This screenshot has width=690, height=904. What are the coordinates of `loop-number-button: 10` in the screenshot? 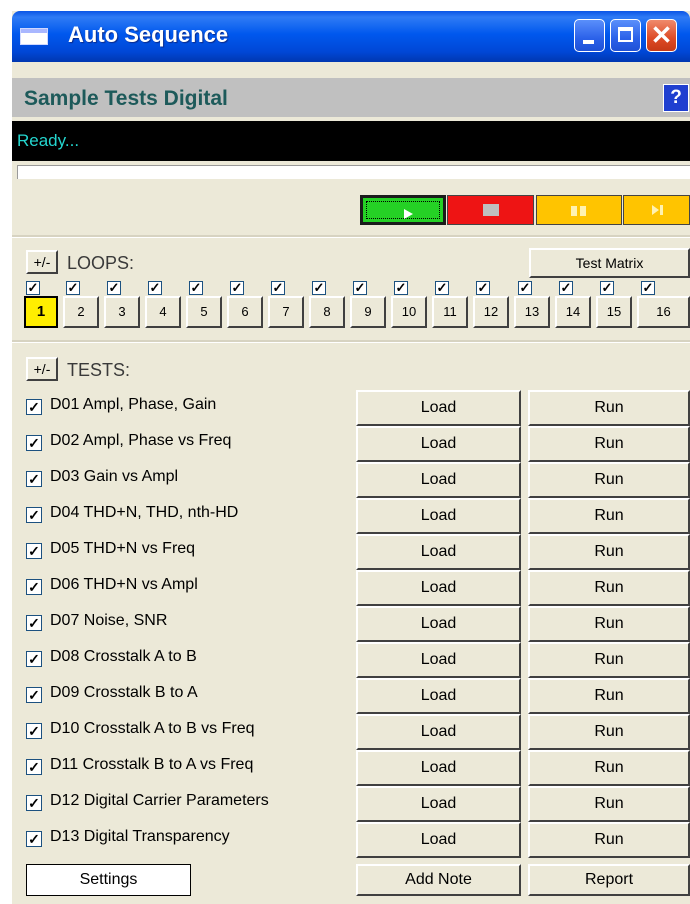 It's located at (409, 312).